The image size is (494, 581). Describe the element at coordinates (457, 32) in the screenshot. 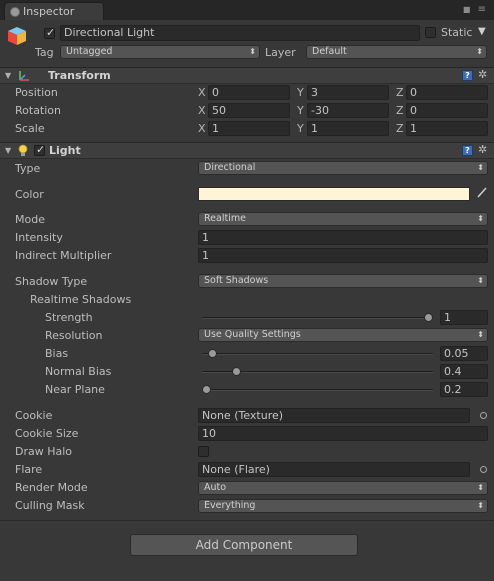

I see `static-label: Static` at that location.